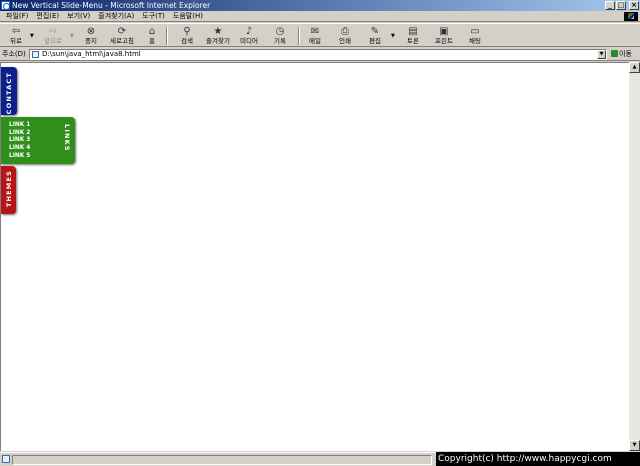 The image size is (640, 466). Describe the element at coordinates (78, 16) in the screenshot. I see `menu-view: 보기(V)` at that location.